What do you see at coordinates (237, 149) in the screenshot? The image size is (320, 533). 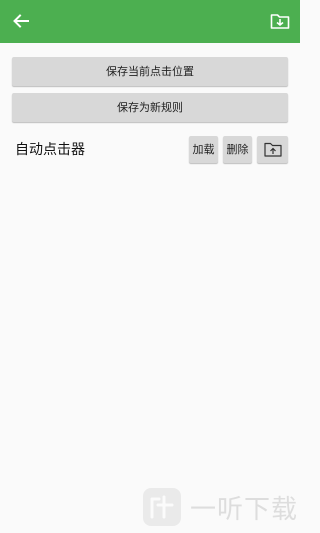 I see `delete-rule-button: 删除` at bounding box center [237, 149].